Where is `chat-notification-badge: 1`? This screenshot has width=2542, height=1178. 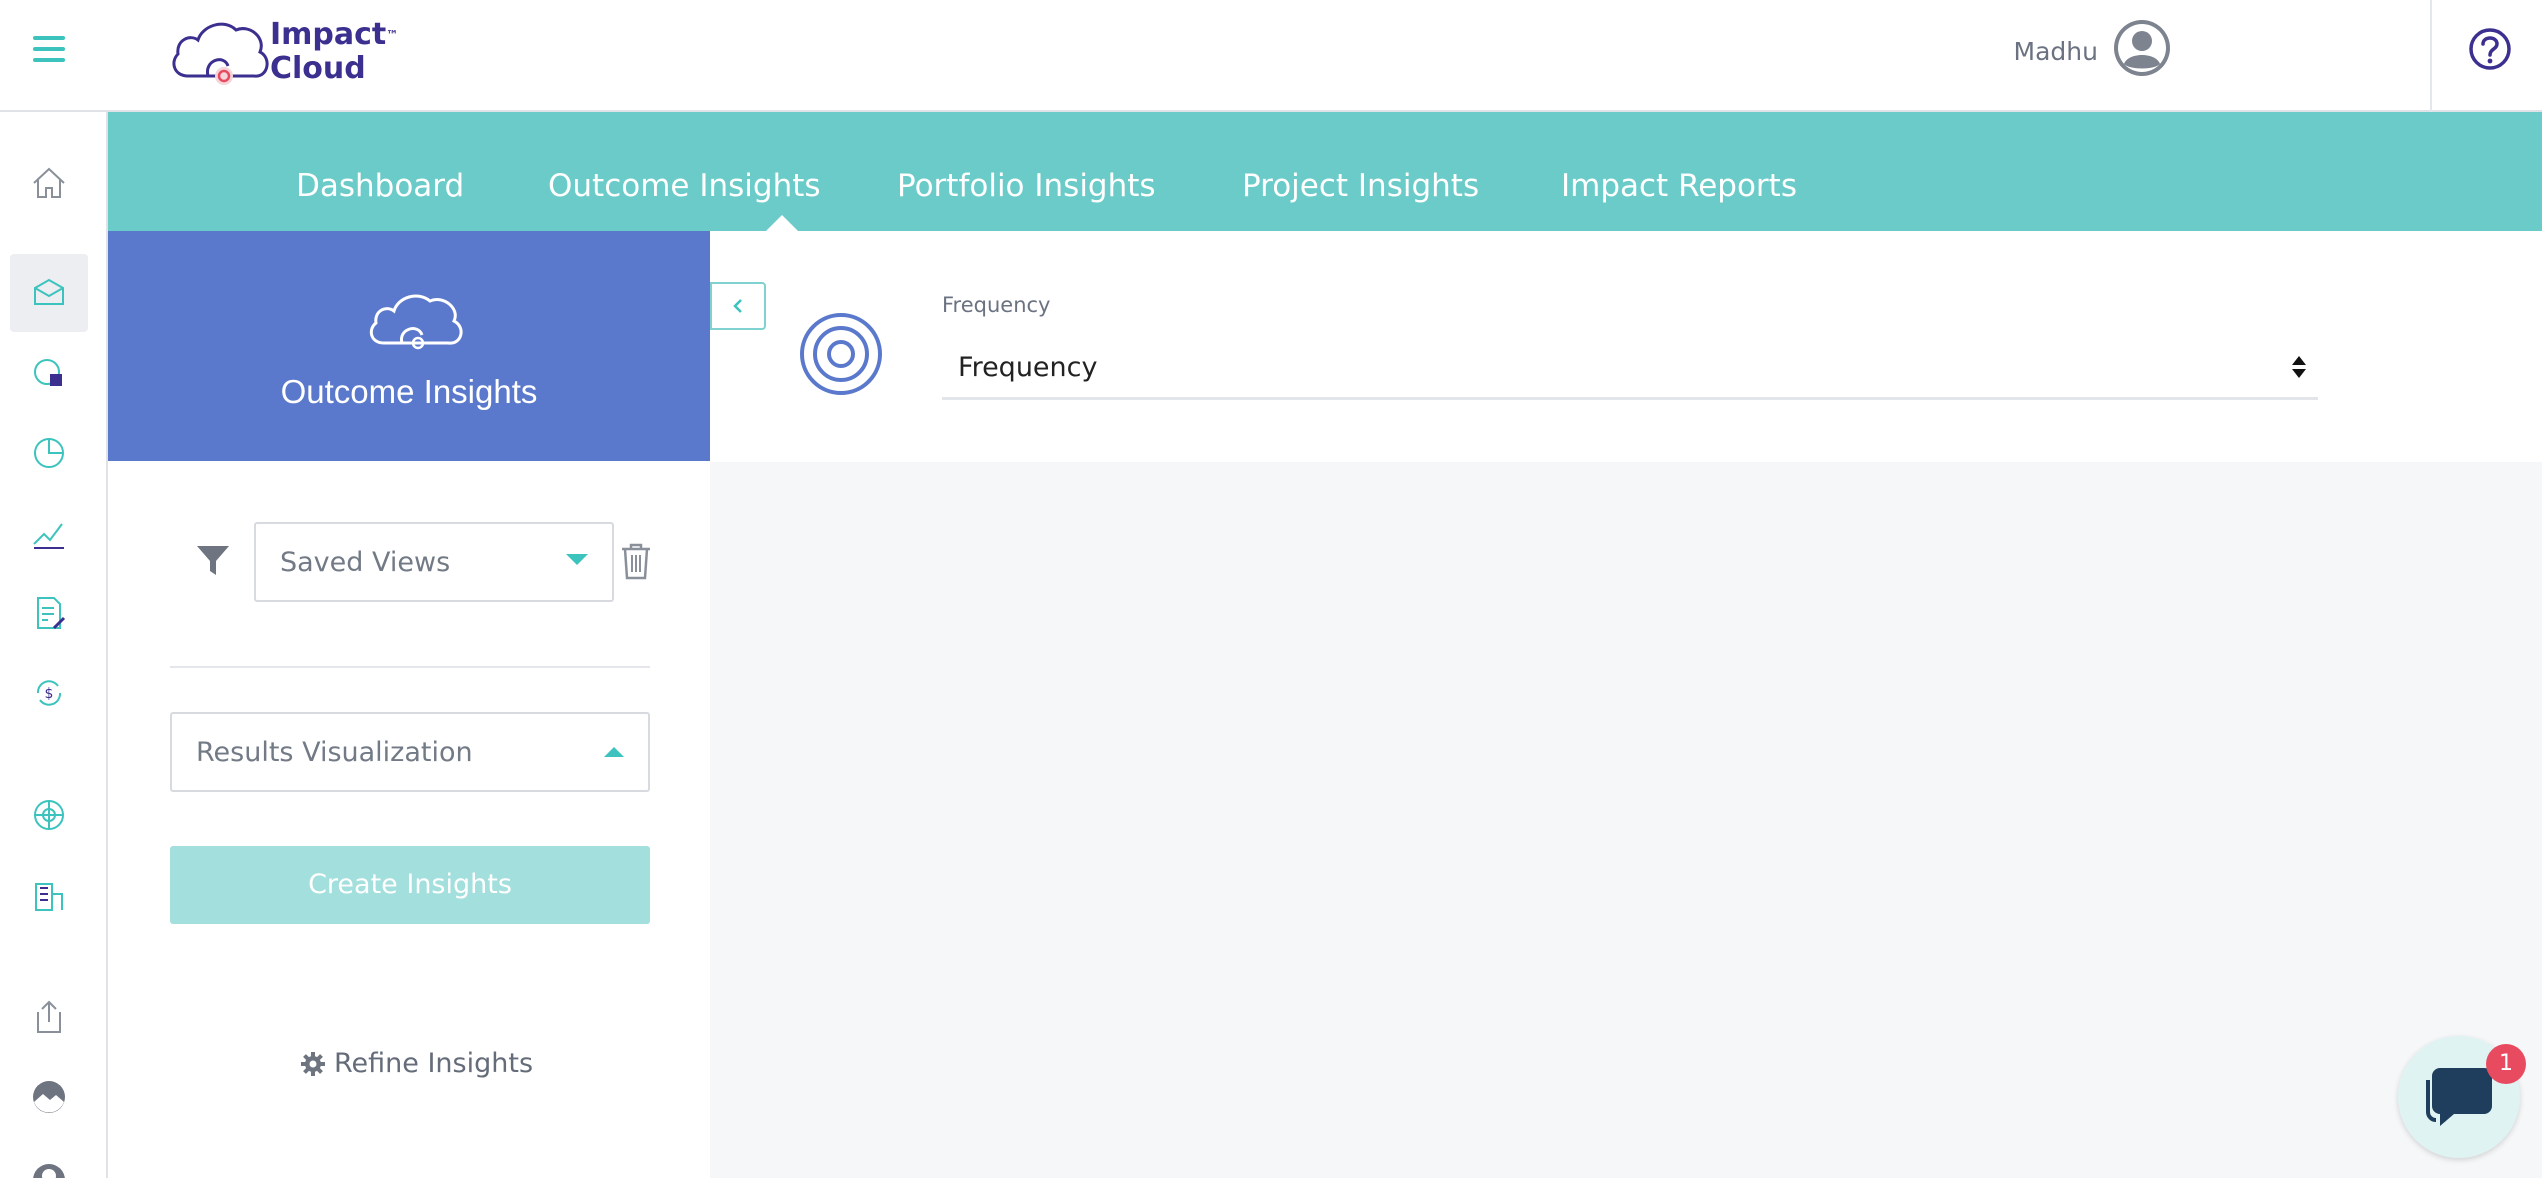
chat-notification-badge: 1 is located at coordinates (2506, 1064).